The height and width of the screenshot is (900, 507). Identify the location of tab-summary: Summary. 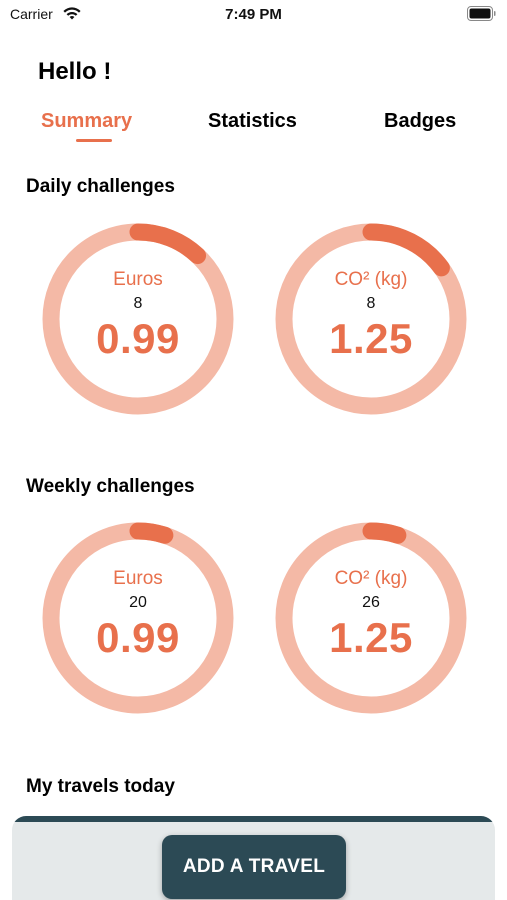
(86, 121).